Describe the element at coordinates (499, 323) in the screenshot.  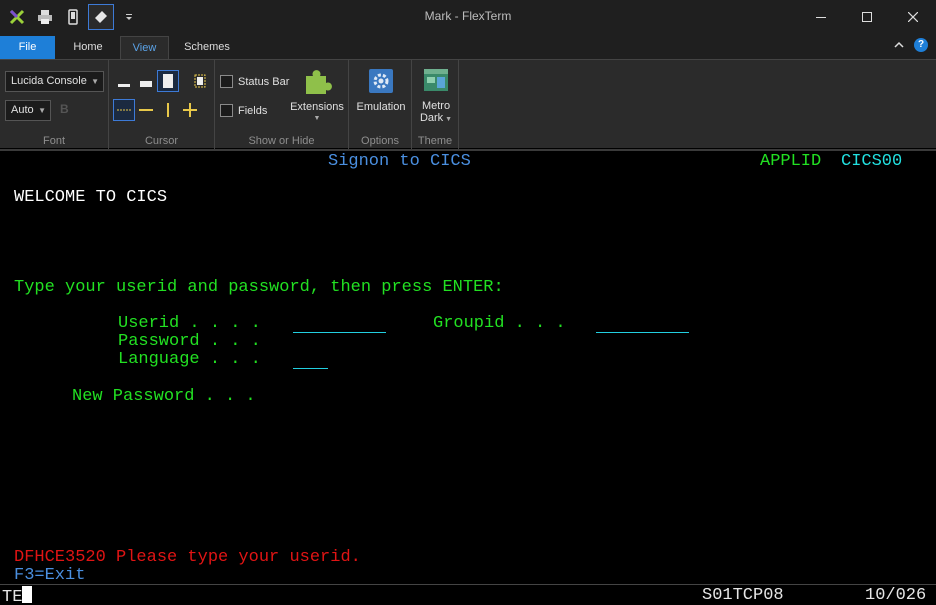
I see `groupid-label: Groupid . . .` at that location.